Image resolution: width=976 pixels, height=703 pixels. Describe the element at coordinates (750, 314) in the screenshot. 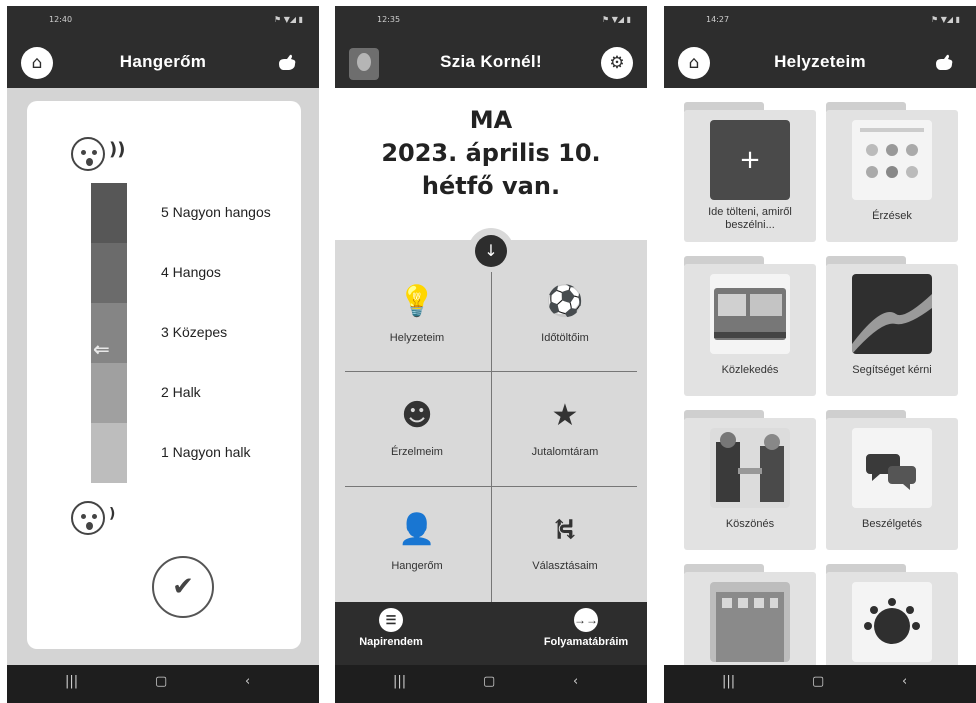

I see `bus-image` at that location.